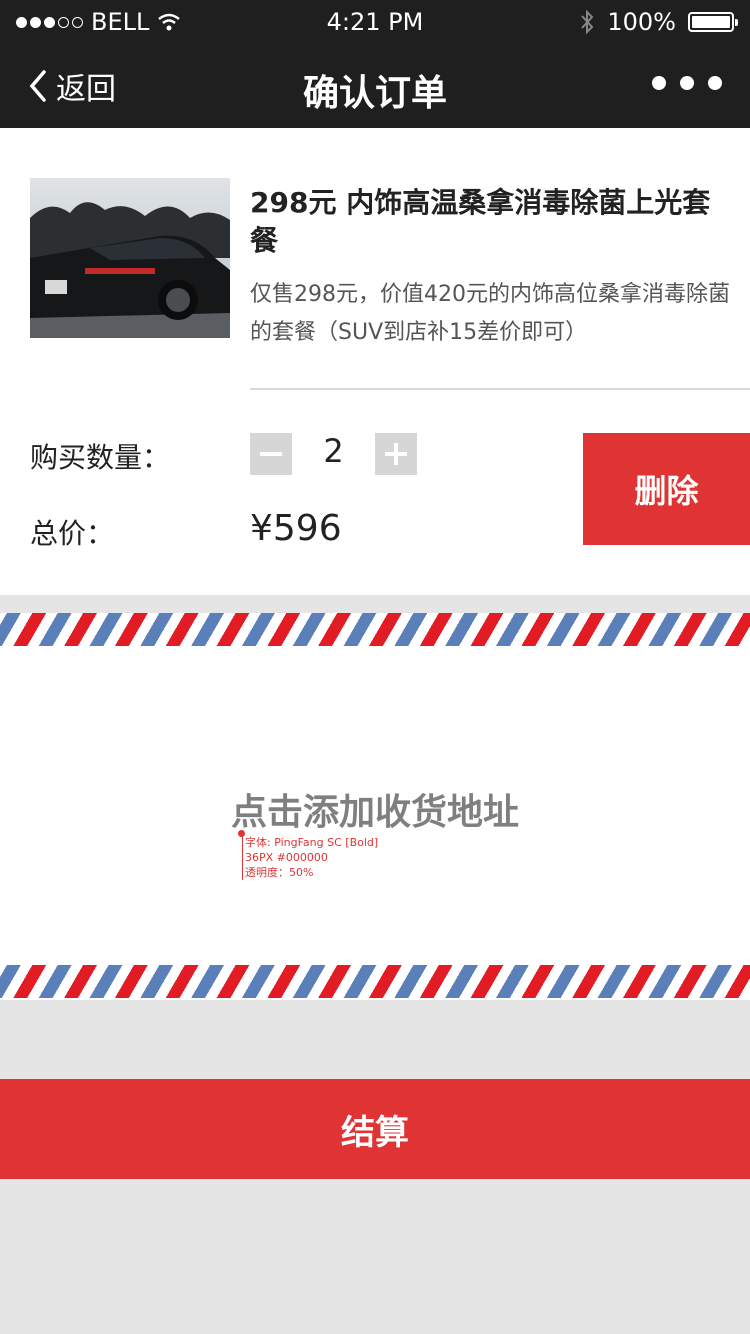 This screenshot has height=1334, width=750. Describe the element at coordinates (687, 83) in the screenshot. I see `more-icon` at that location.